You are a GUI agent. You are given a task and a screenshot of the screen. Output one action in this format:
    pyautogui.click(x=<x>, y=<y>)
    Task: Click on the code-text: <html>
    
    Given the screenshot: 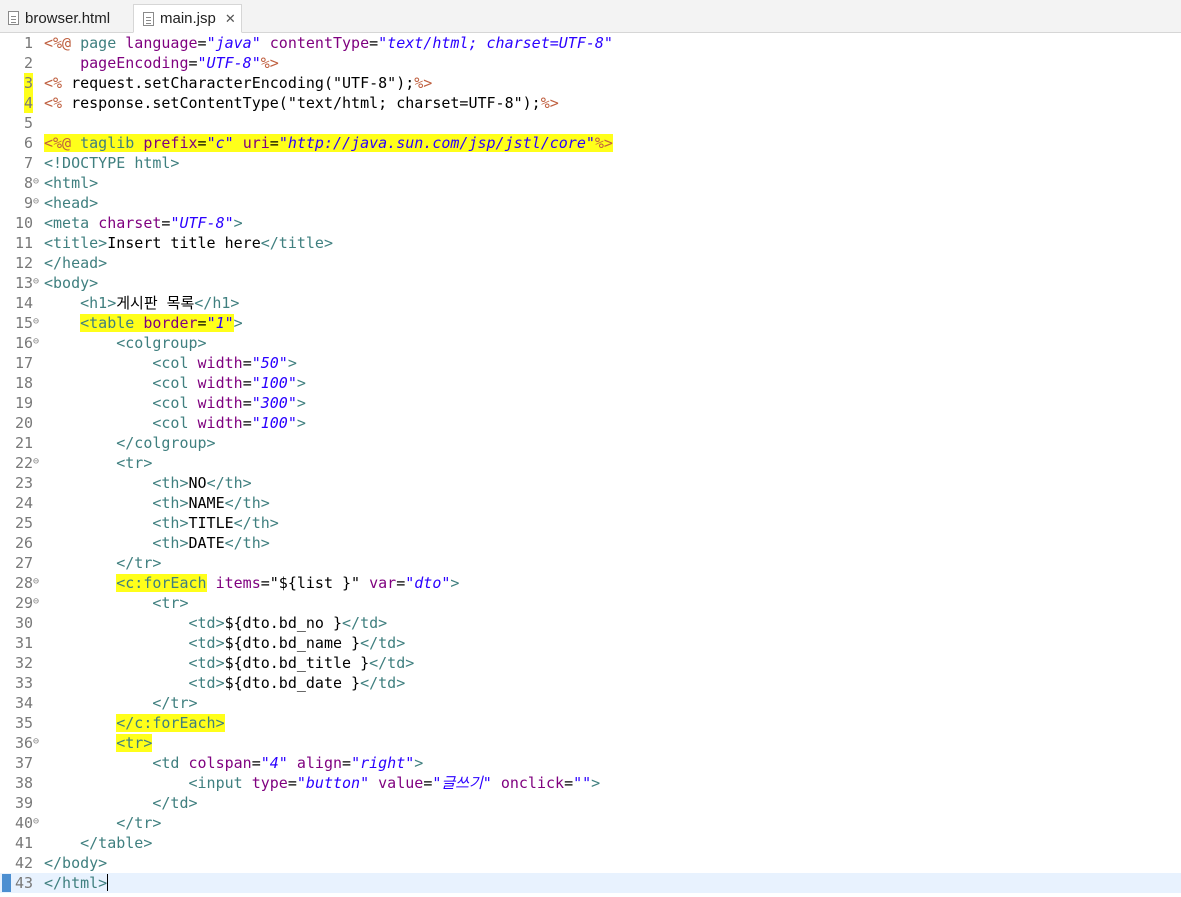 What is the action you would take?
    pyautogui.click(x=71, y=183)
    